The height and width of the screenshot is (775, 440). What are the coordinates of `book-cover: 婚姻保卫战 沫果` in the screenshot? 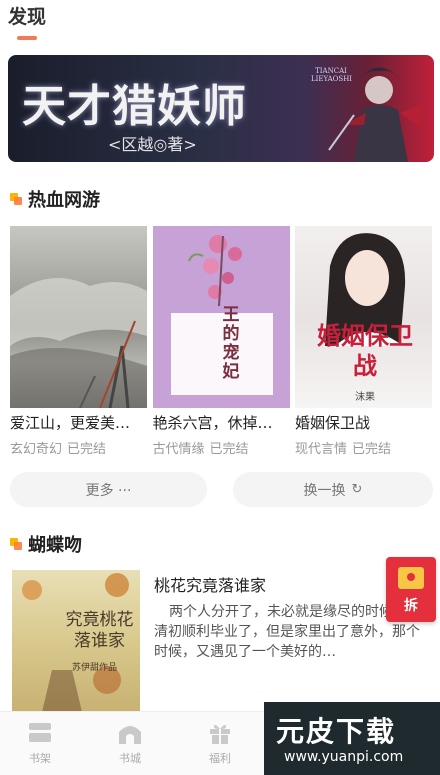 It's located at (363, 317).